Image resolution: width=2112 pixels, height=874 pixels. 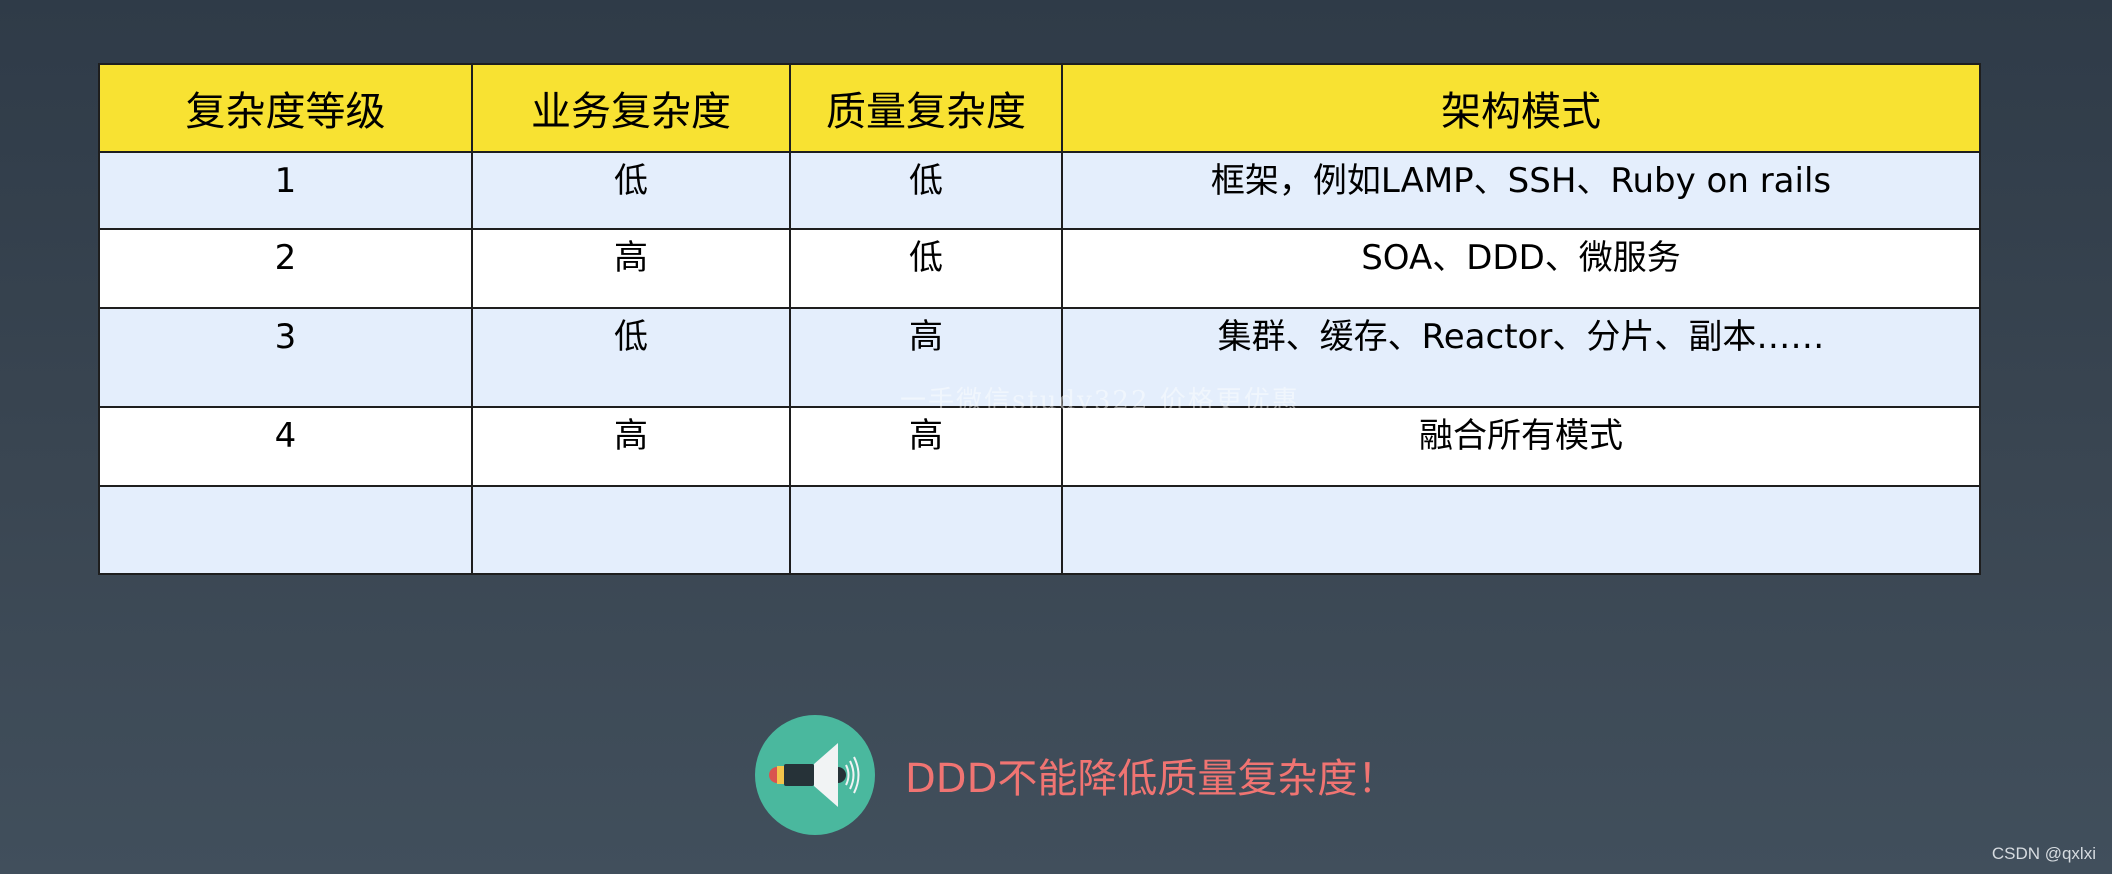 What do you see at coordinates (285, 446) in the screenshot?
I see `cell-level: 4` at bounding box center [285, 446].